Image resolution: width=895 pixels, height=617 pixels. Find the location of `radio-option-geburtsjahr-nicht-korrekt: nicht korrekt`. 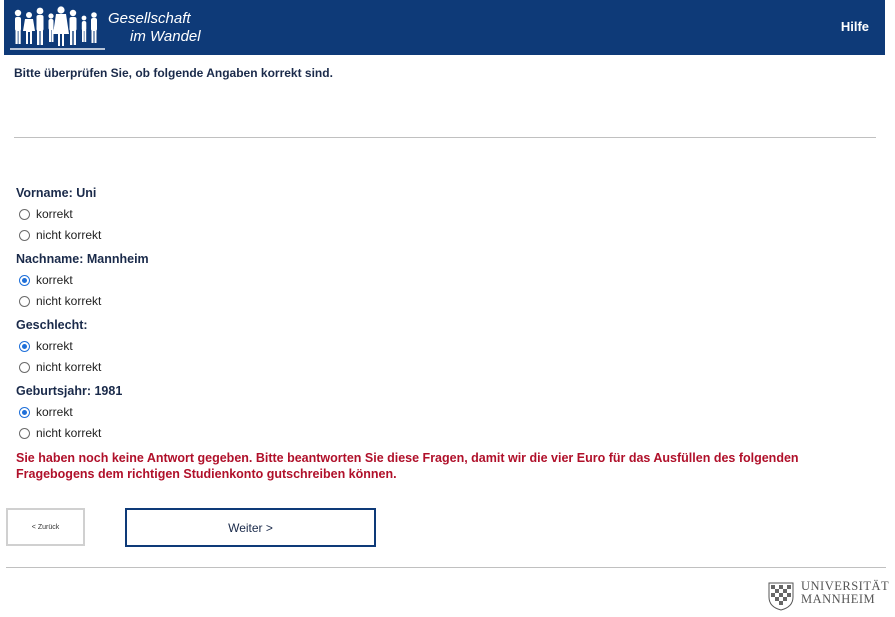

radio-option-geburtsjahr-nicht-korrekt: nicht korrekt is located at coordinates (60, 433).